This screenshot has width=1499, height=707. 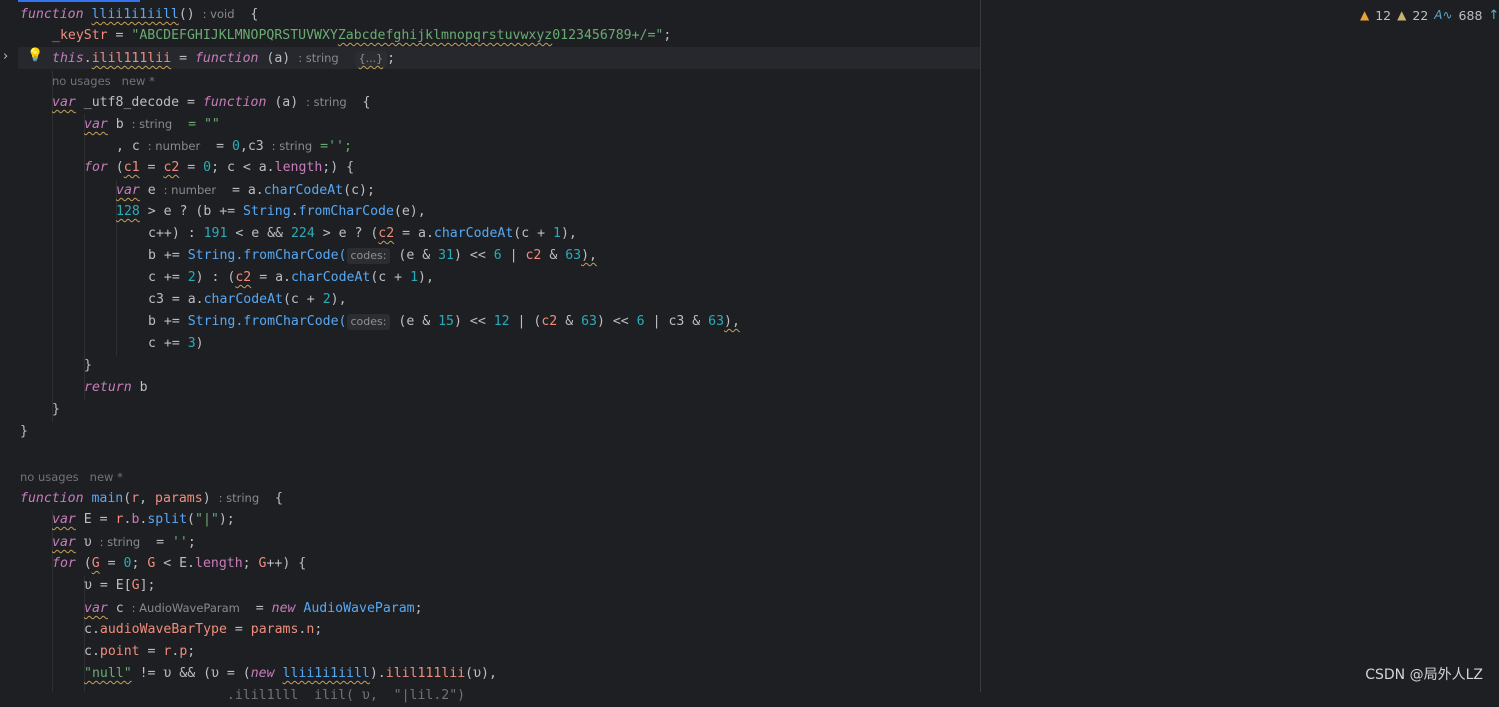 What do you see at coordinates (139, 387) in the screenshot?
I see `code-token: b` at bounding box center [139, 387].